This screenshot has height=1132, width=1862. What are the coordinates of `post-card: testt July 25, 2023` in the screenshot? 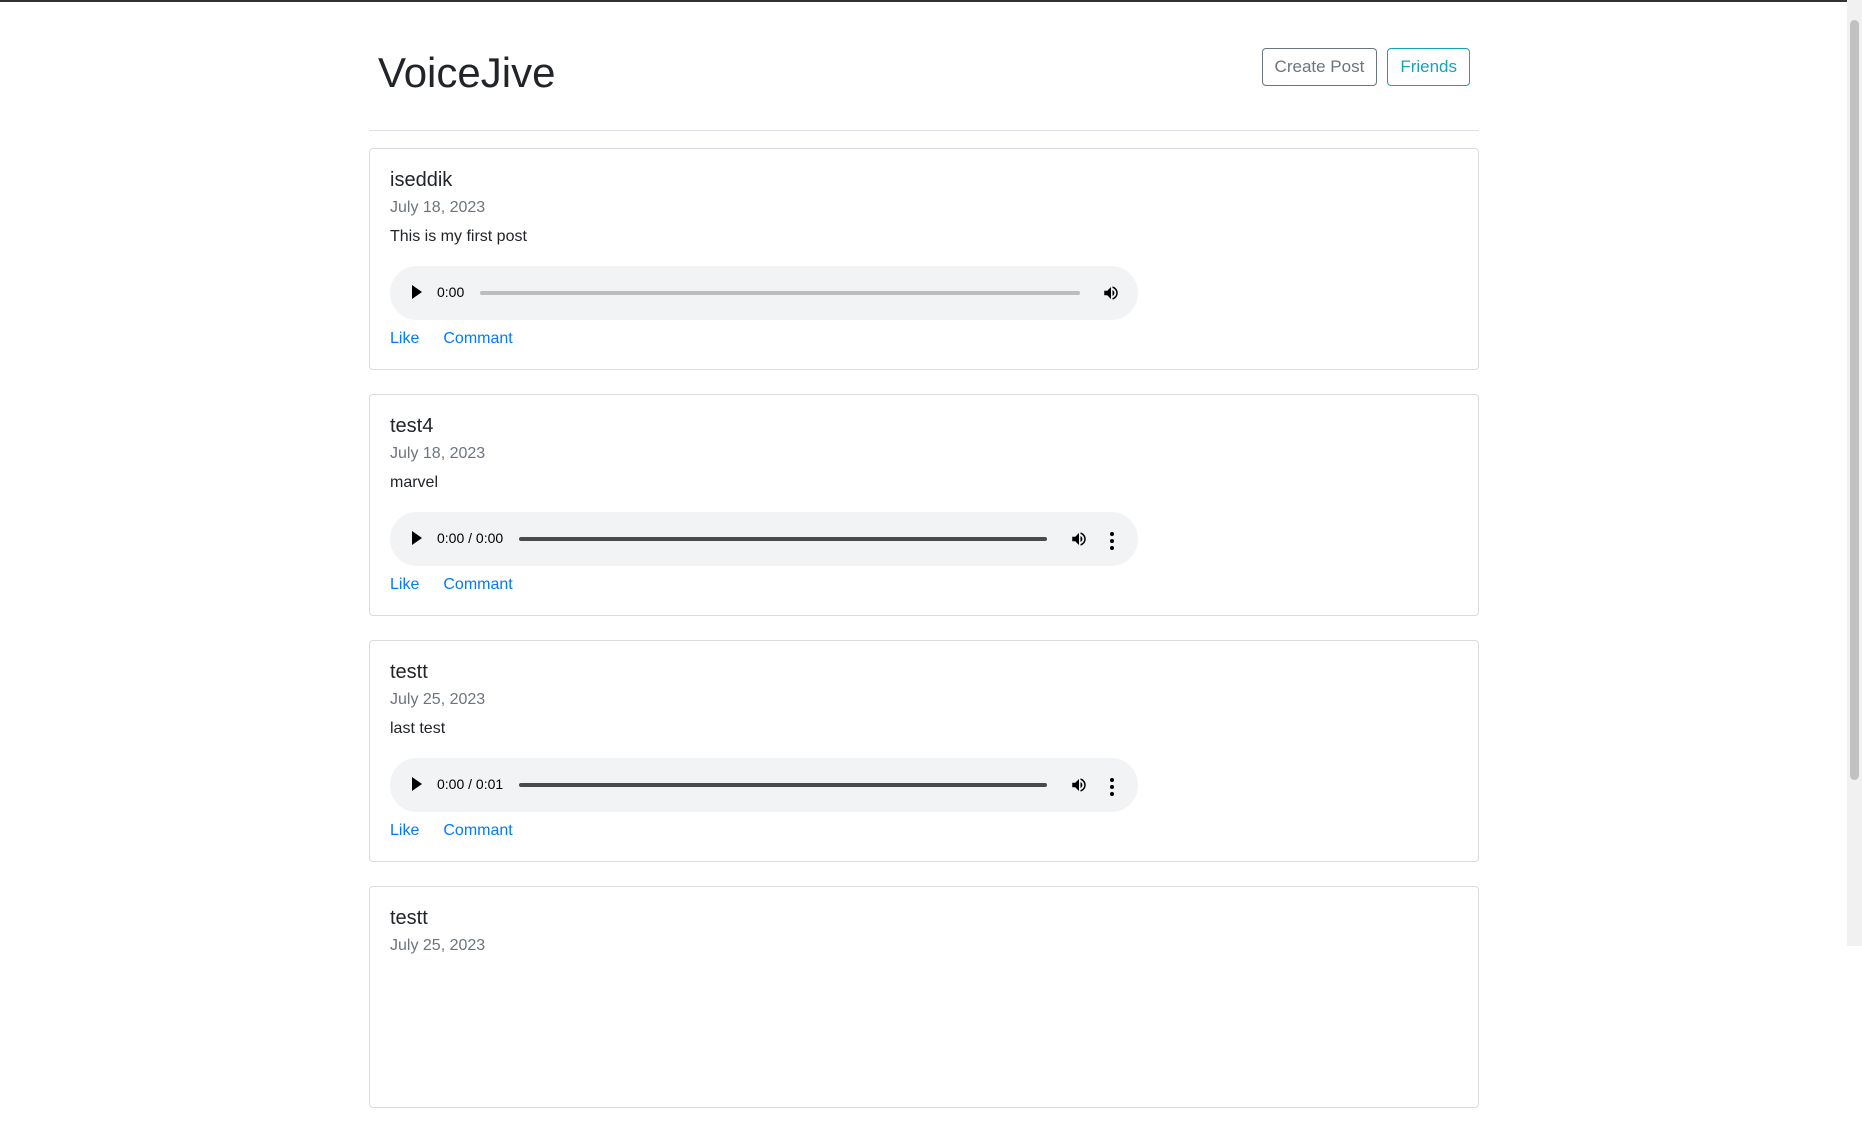 It's located at (924, 997).